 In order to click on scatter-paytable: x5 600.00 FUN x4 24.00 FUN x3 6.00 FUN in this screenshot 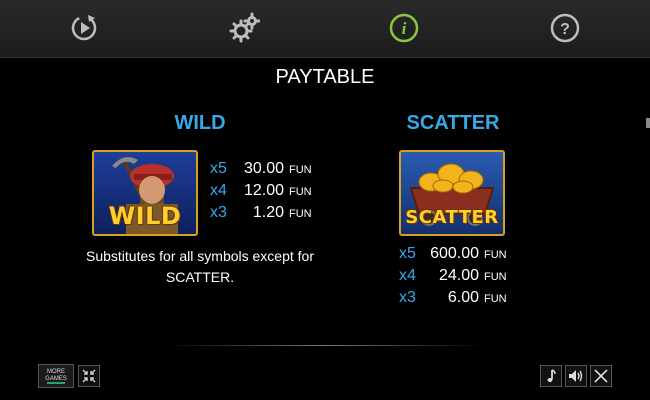, I will do `click(453, 276)`.